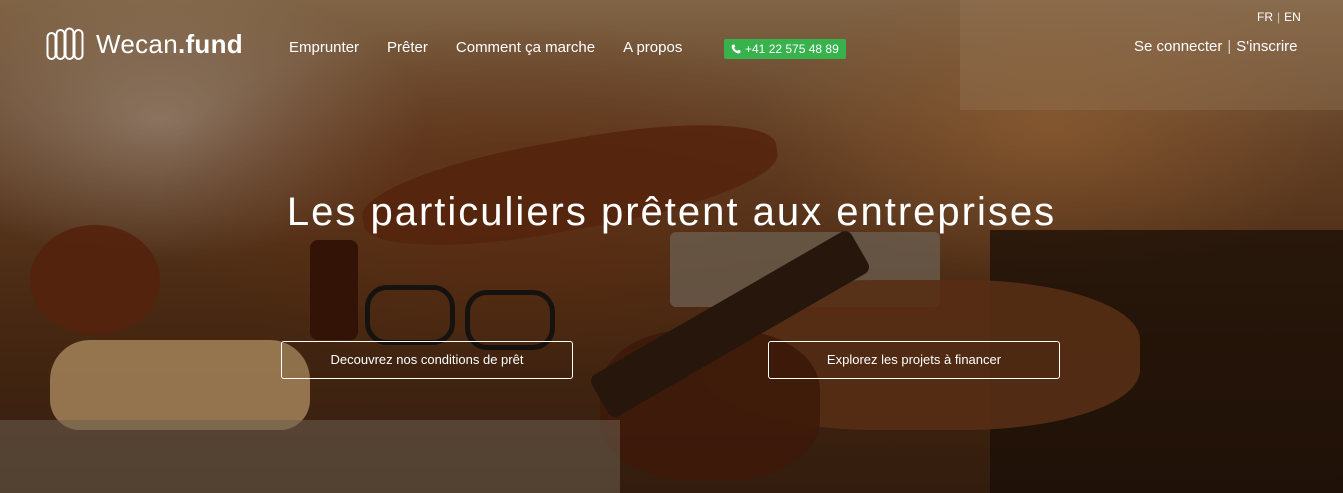 This screenshot has width=1343, height=493. Describe the element at coordinates (792, 49) in the screenshot. I see `phone-number: +41 22 575 48 89` at that location.